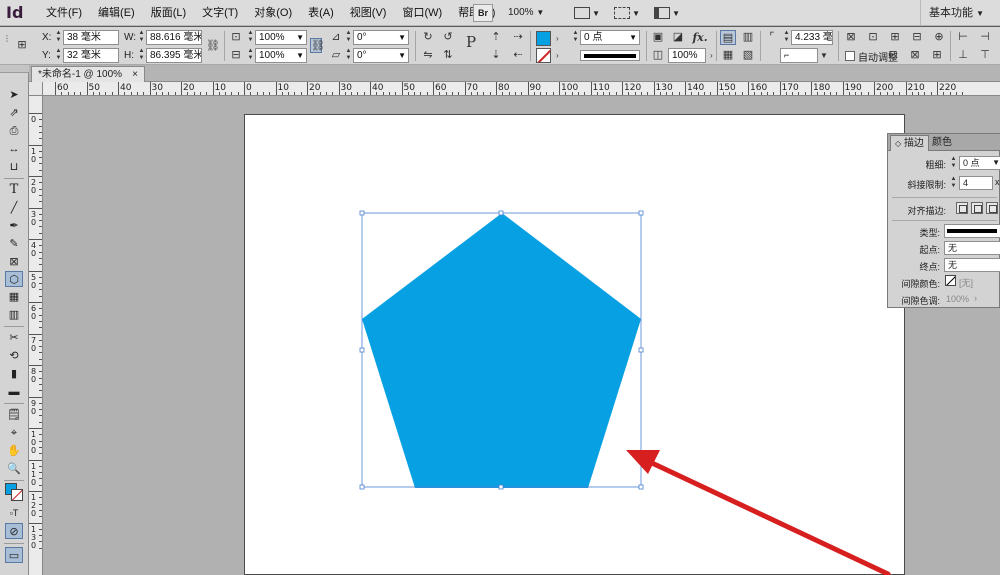  What do you see at coordinates (728, 37) in the screenshot?
I see `text-wrap-none-icon: ▤` at bounding box center [728, 37].